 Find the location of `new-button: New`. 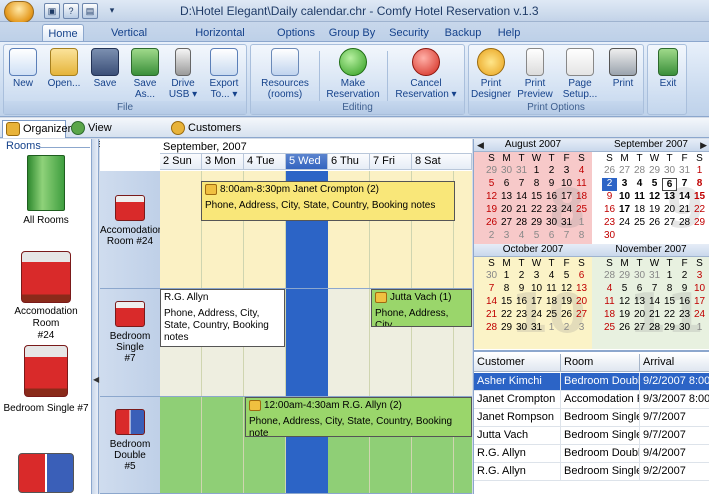

new-button: New is located at coordinates (23, 68).